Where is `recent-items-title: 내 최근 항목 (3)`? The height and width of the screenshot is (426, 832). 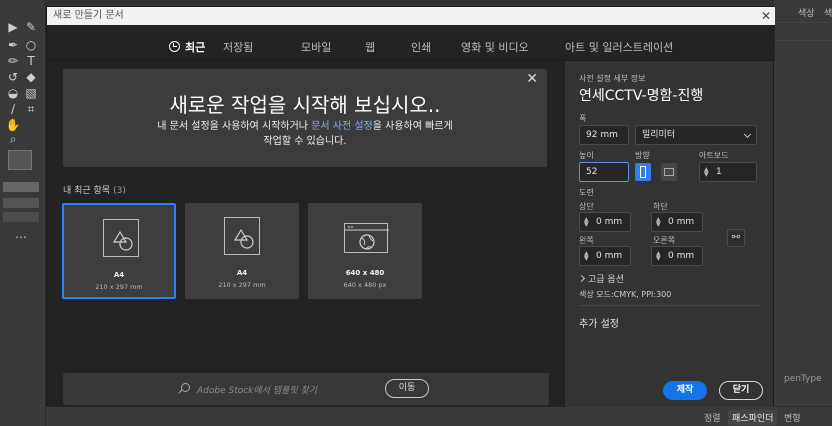 recent-items-title: 내 최근 항목 (3) is located at coordinates (94, 189).